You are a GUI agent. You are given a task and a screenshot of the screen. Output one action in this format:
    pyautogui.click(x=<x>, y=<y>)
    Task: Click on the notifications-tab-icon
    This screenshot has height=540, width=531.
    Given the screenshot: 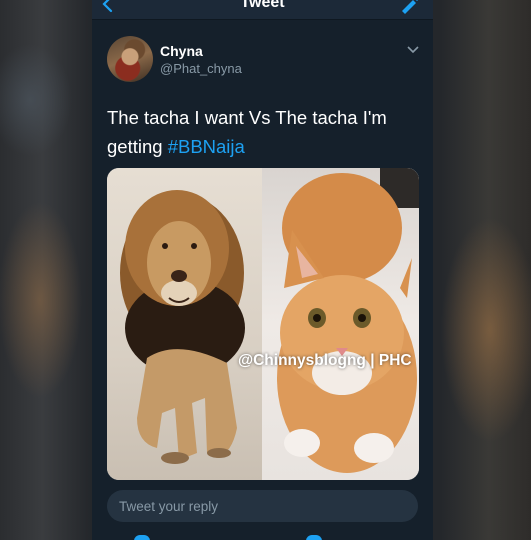 What is the action you would take?
    pyautogui.click(x=314, y=537)
    